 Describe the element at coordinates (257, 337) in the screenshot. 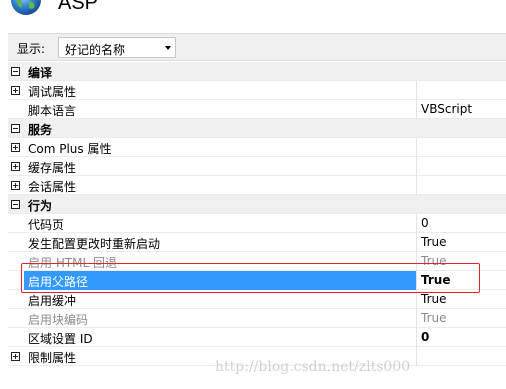

I see `property-row: 区域设置 ID 0` at that location.